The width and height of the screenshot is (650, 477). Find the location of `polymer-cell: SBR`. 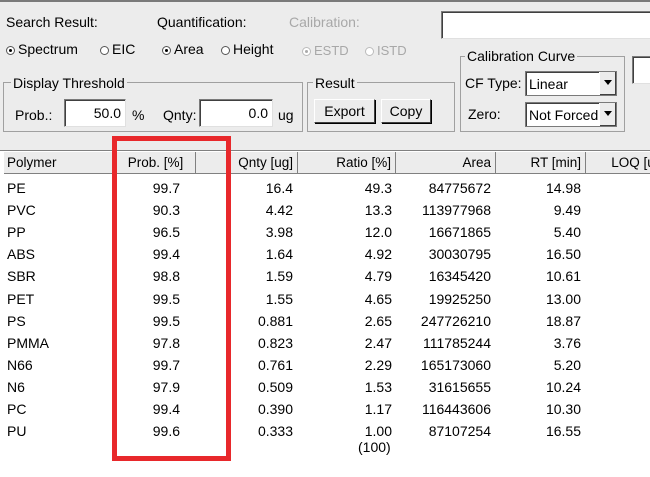

polymer-cell: SBR is located at coordinates (21, 276).